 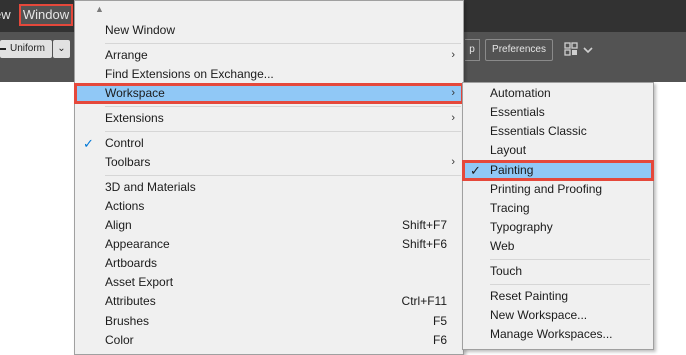 I want to click on menu-item-align: Align Shift+F7, so click(x=269, y=225).